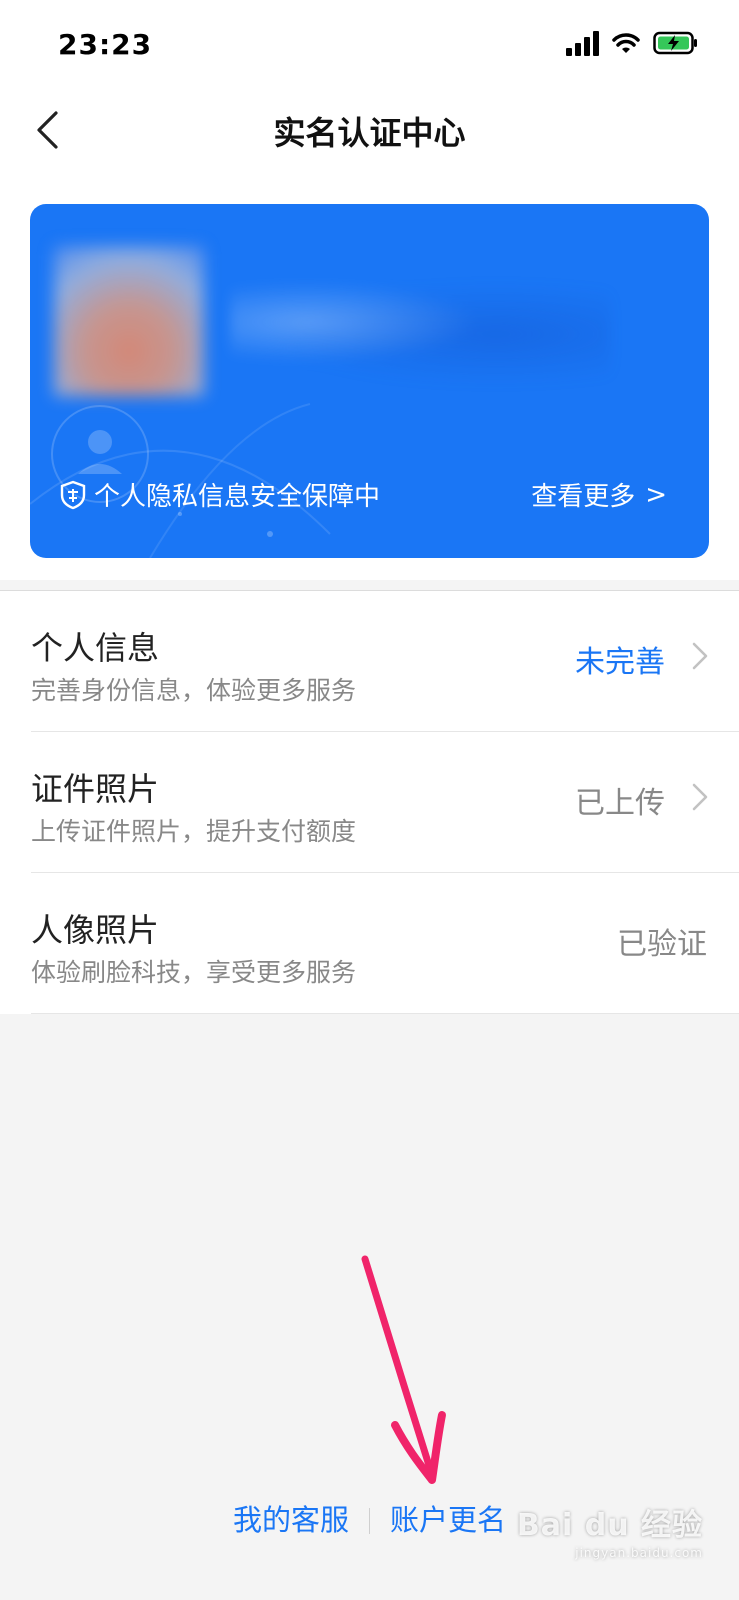  What do you see at coordinates (95, 789) in the screenshot?
I see `item-title: 证件照片` at bounding box center [95, 789].